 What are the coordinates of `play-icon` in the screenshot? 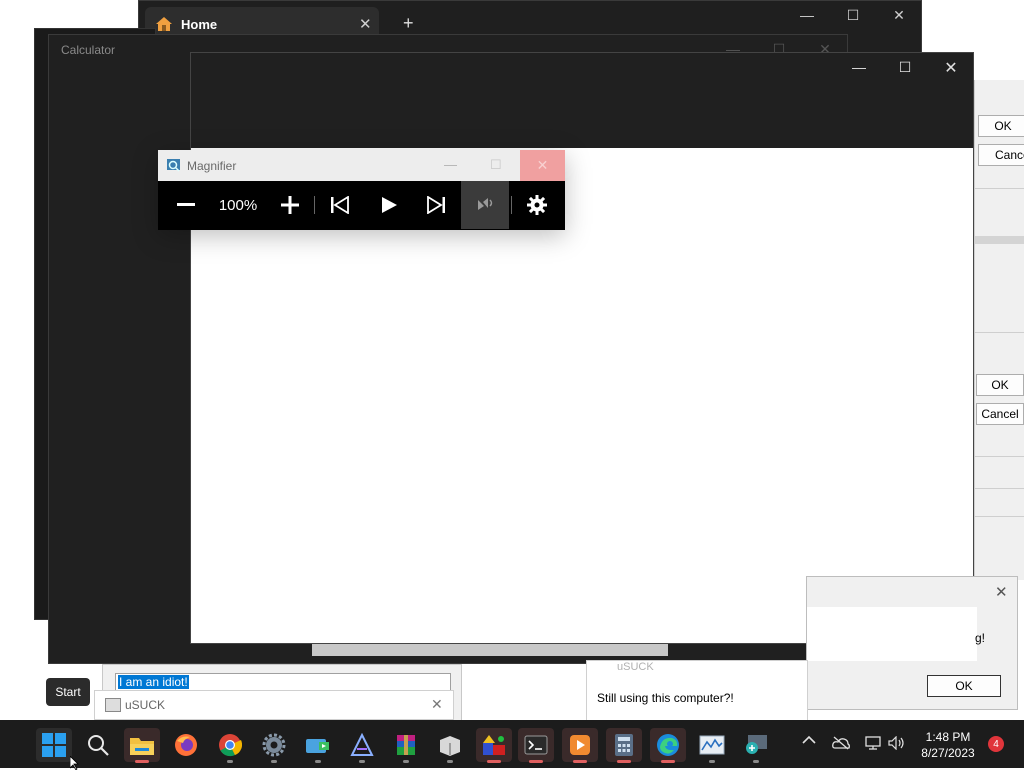 It's located at (389, 205).